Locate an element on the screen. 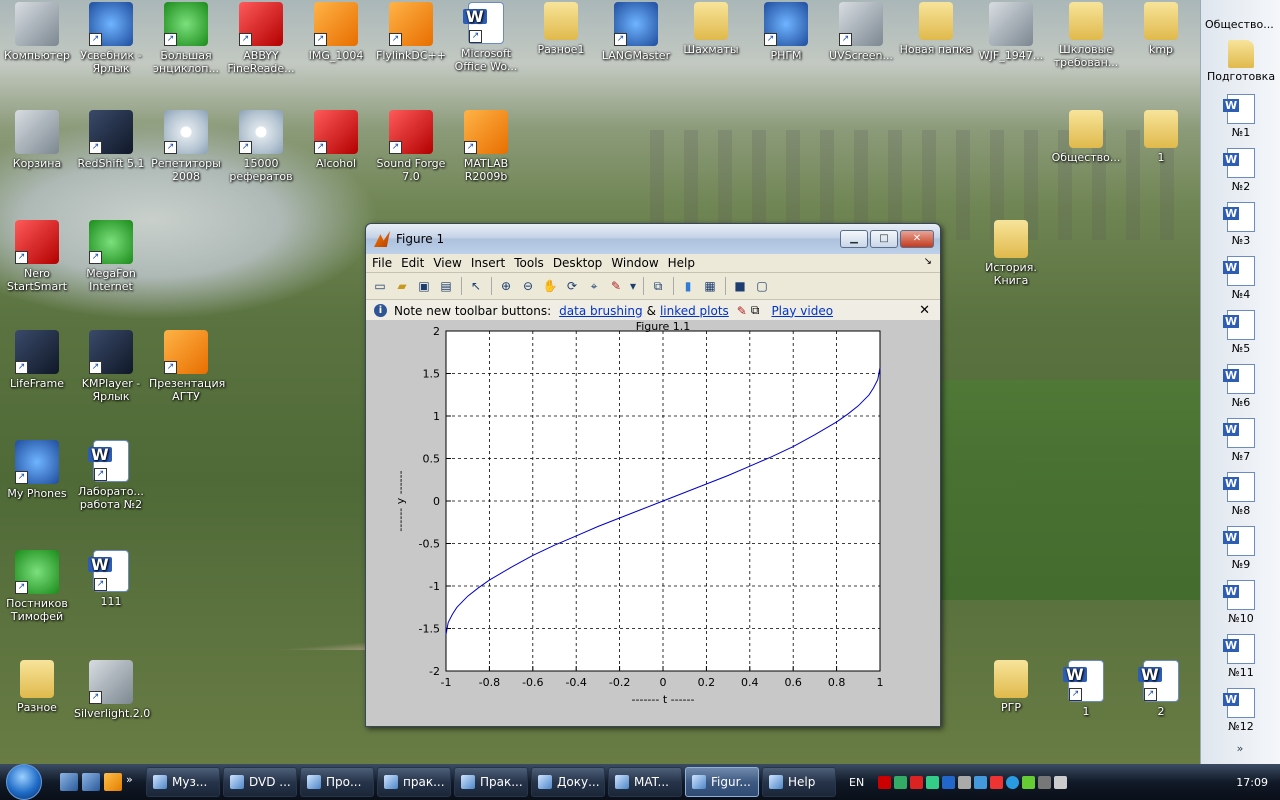 The width and height of the screenshot is (1280, 800). volume-icon is located at coordinates (1061, 782).